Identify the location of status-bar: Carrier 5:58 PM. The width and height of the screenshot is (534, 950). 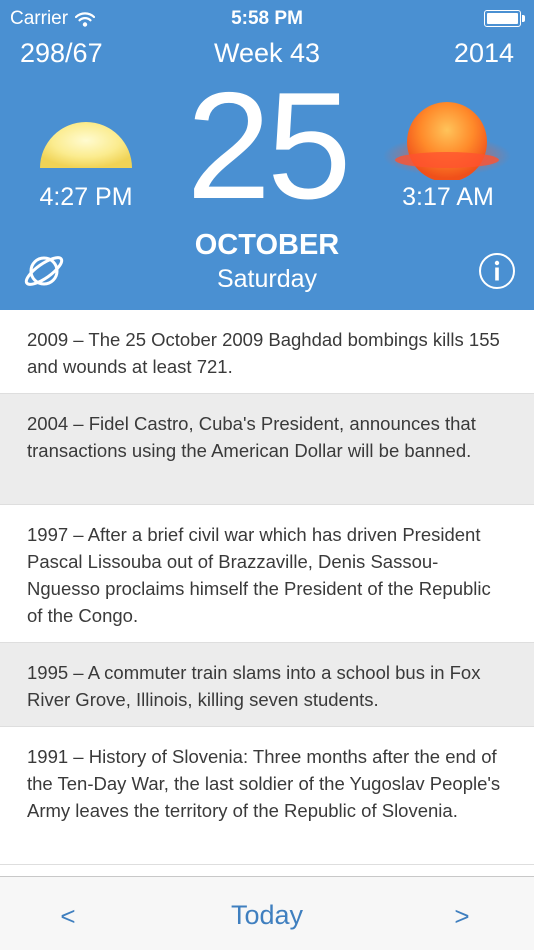
(267, 19).